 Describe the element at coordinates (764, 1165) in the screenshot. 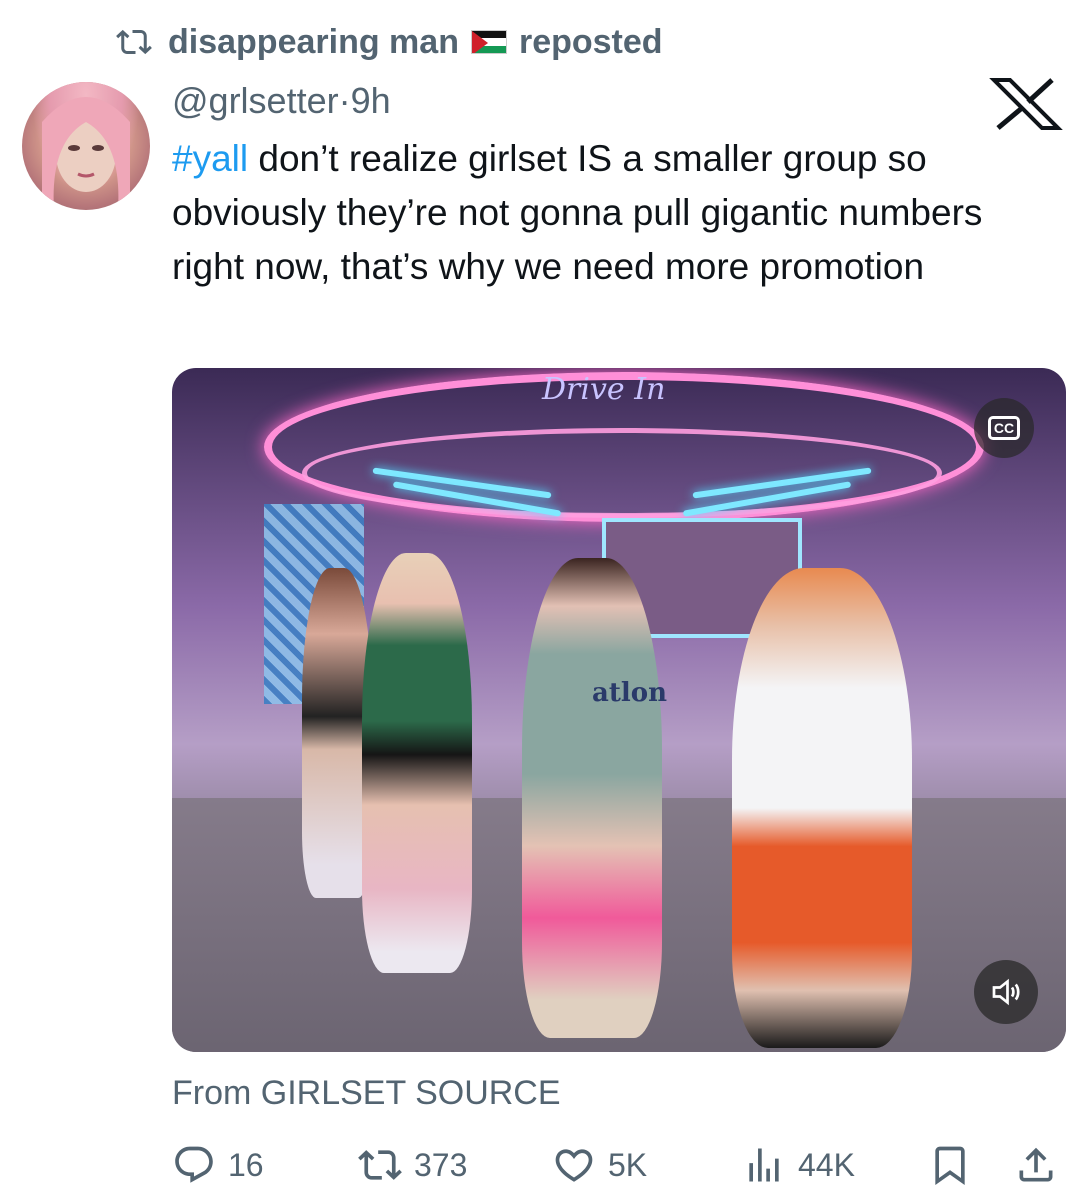

I see `analytics-icon` at that location.